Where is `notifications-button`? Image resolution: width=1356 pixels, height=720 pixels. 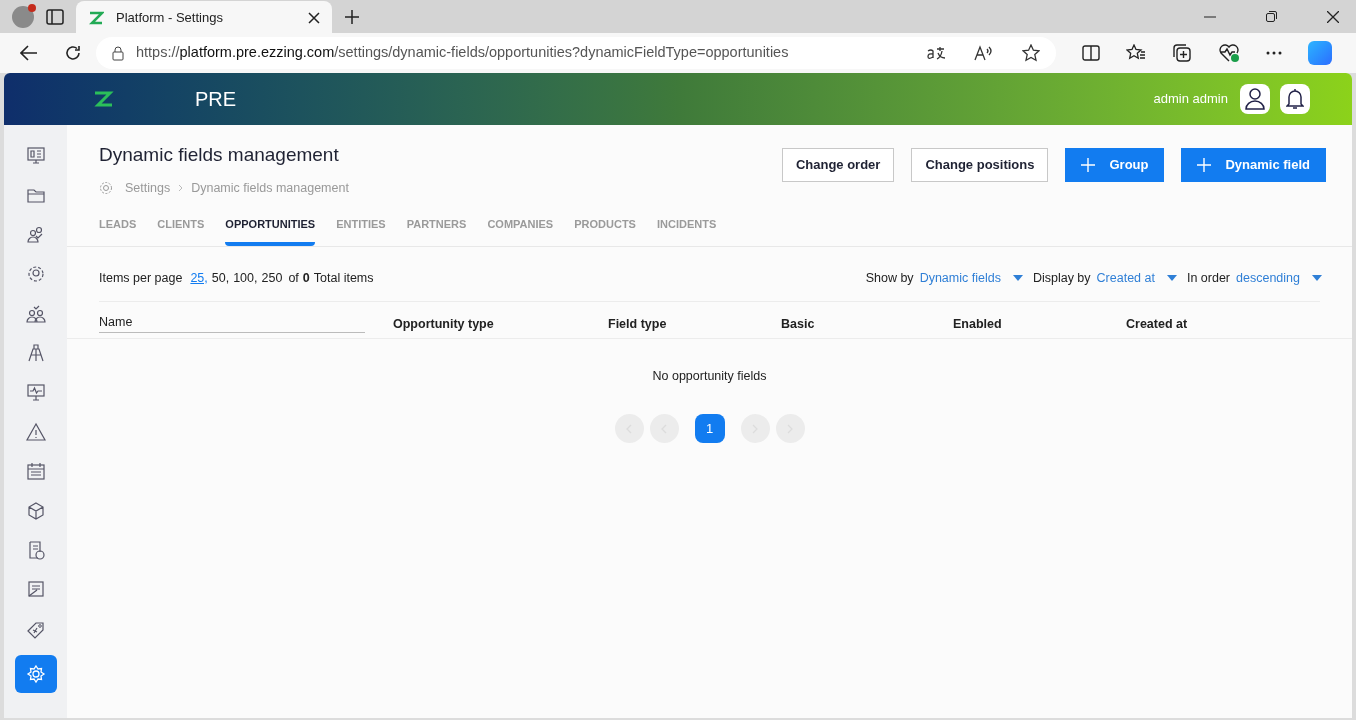
notifications-button is located at coordinates (1295, 99).